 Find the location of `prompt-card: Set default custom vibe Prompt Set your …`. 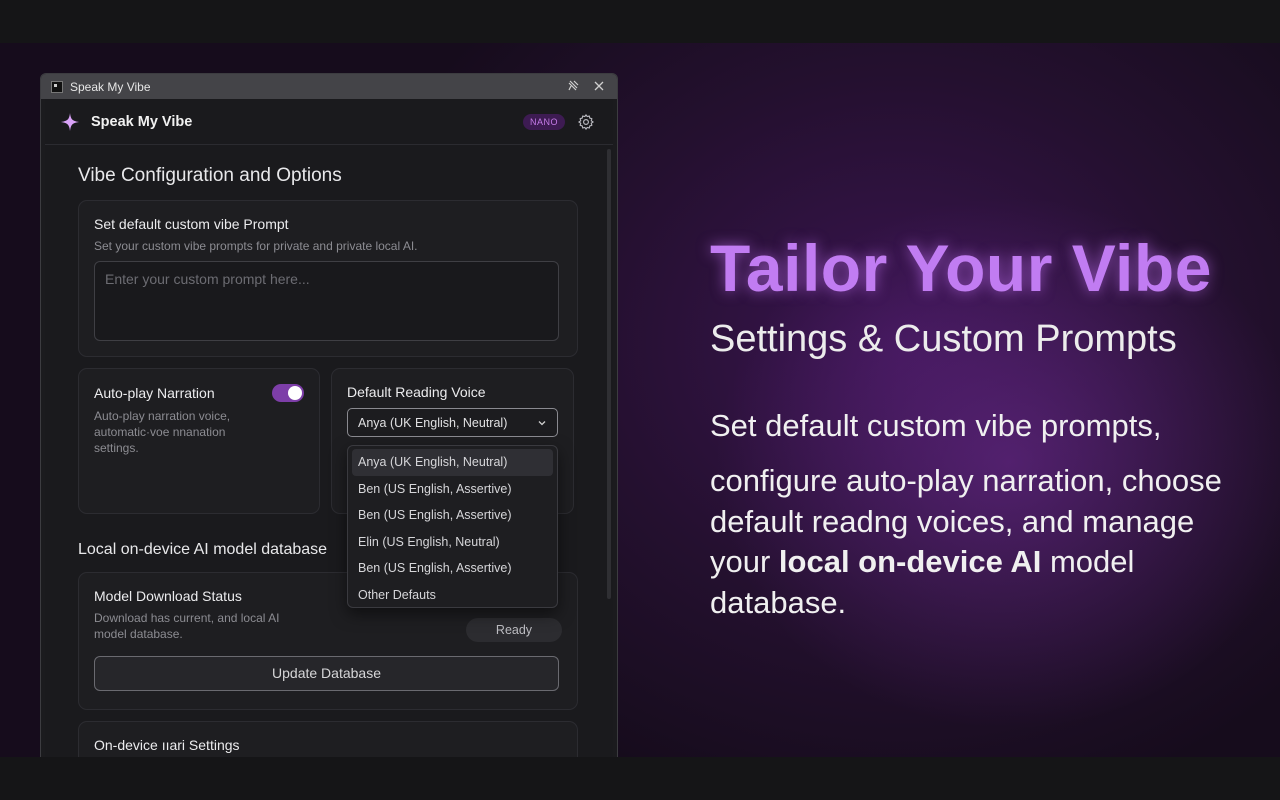

prompt-card: Set default custom vibe Prompt Set your … is located at coordinates (328, 278).